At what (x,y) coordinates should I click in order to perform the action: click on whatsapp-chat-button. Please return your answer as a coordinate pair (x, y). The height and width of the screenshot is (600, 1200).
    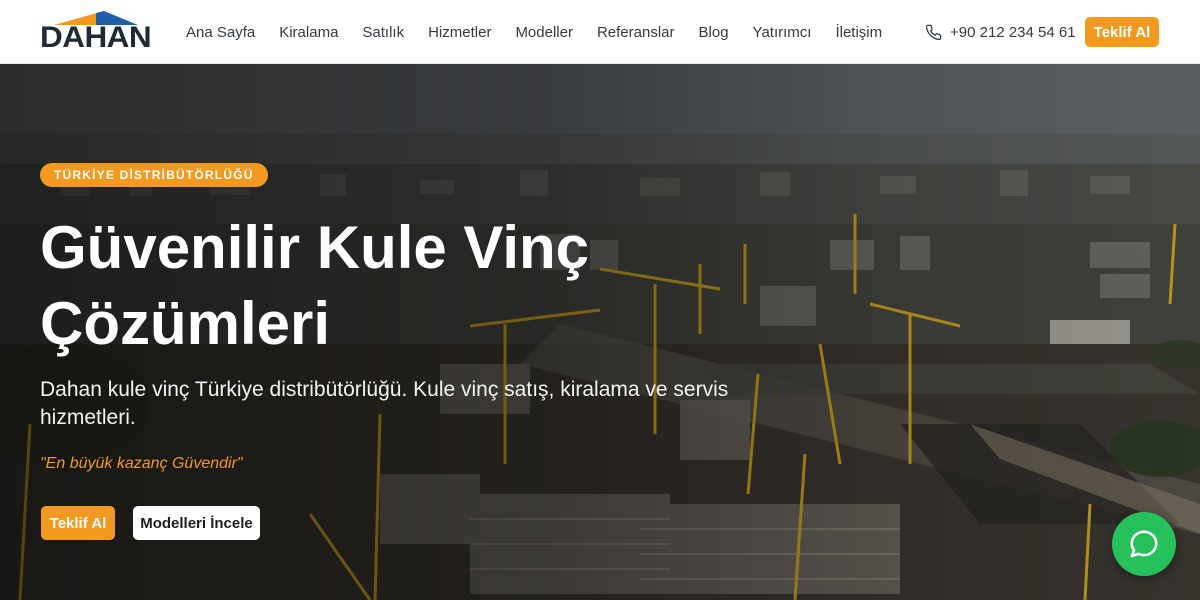
    Looking at the image, I should click on (1144, 544).